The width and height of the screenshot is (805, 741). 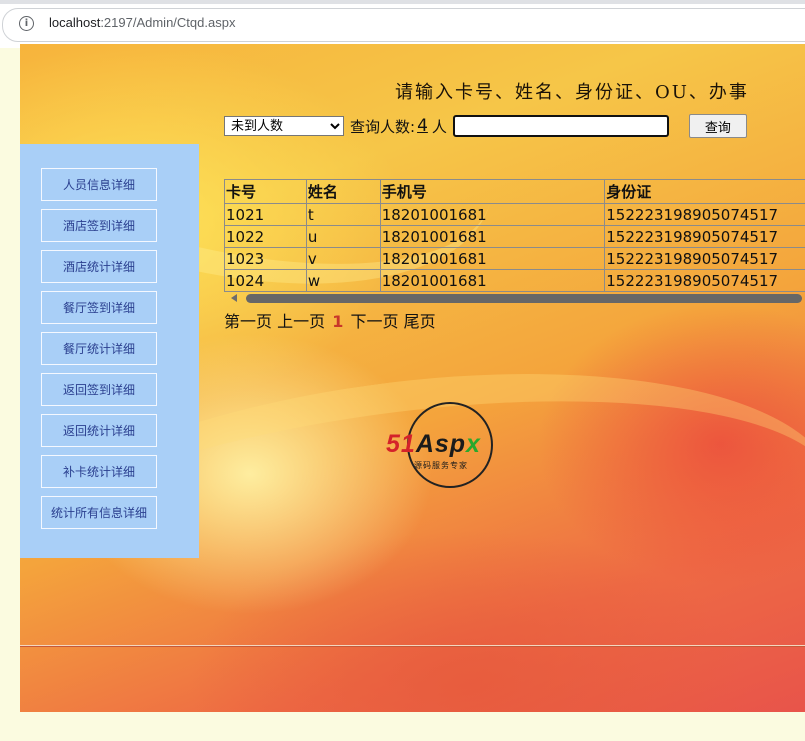 I want to click on col-header-card-no: 卡号, so click(x=265, y=191).